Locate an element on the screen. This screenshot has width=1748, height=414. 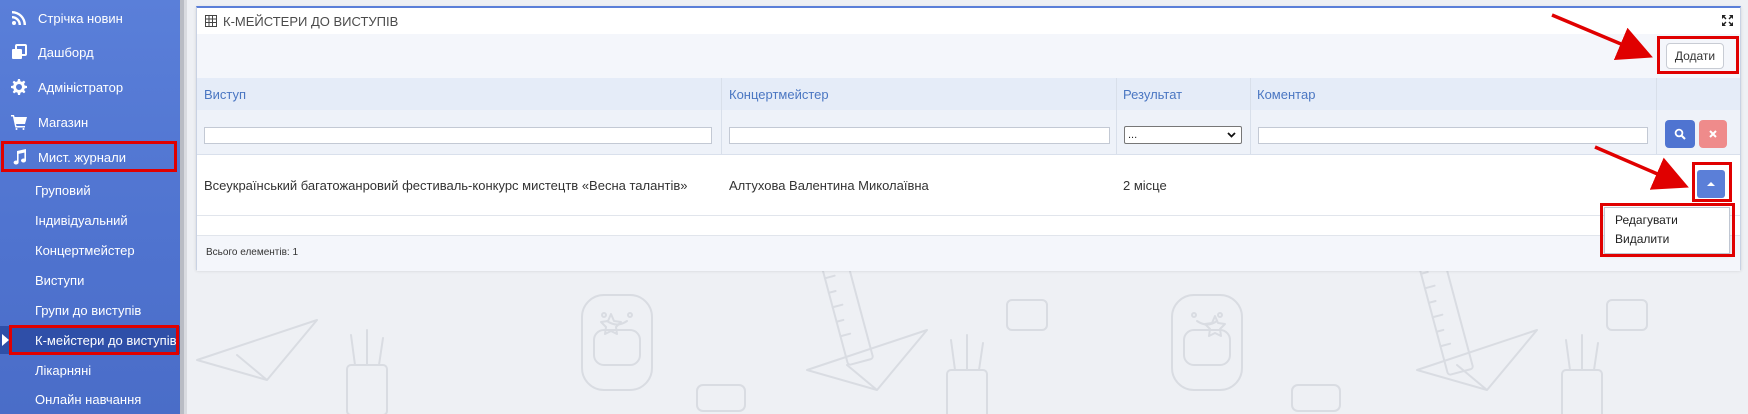
sidebar-subitem-accompanist: Концертмейстер is located at coordinates (90, 250).